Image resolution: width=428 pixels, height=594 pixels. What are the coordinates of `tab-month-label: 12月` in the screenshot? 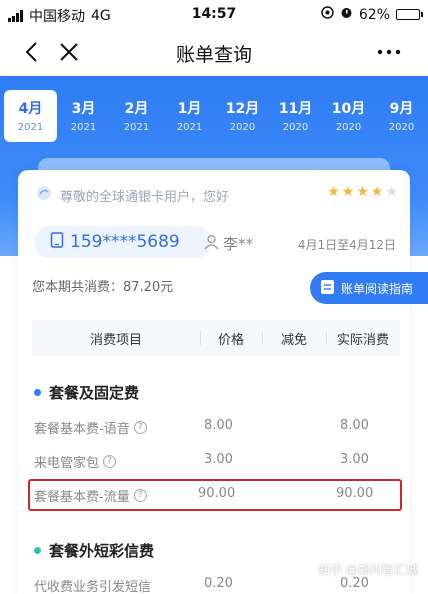 It's located at (242, 109).